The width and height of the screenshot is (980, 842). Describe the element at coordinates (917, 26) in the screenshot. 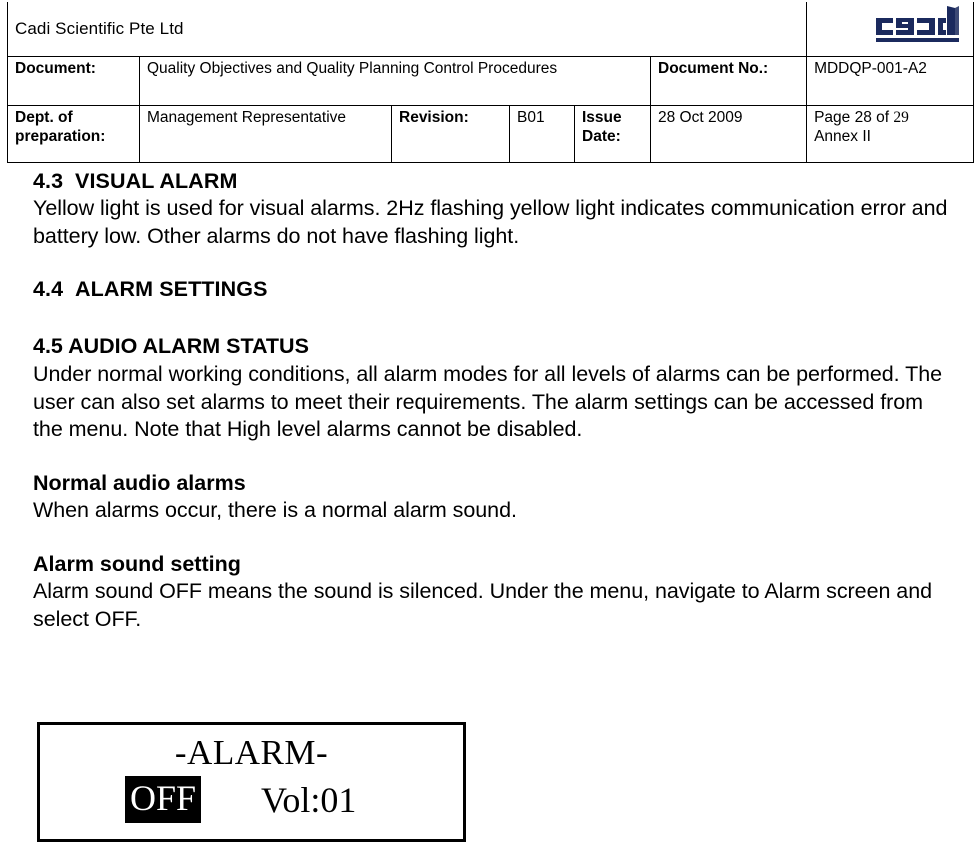

I see `cadi-logo-icon` at that location.